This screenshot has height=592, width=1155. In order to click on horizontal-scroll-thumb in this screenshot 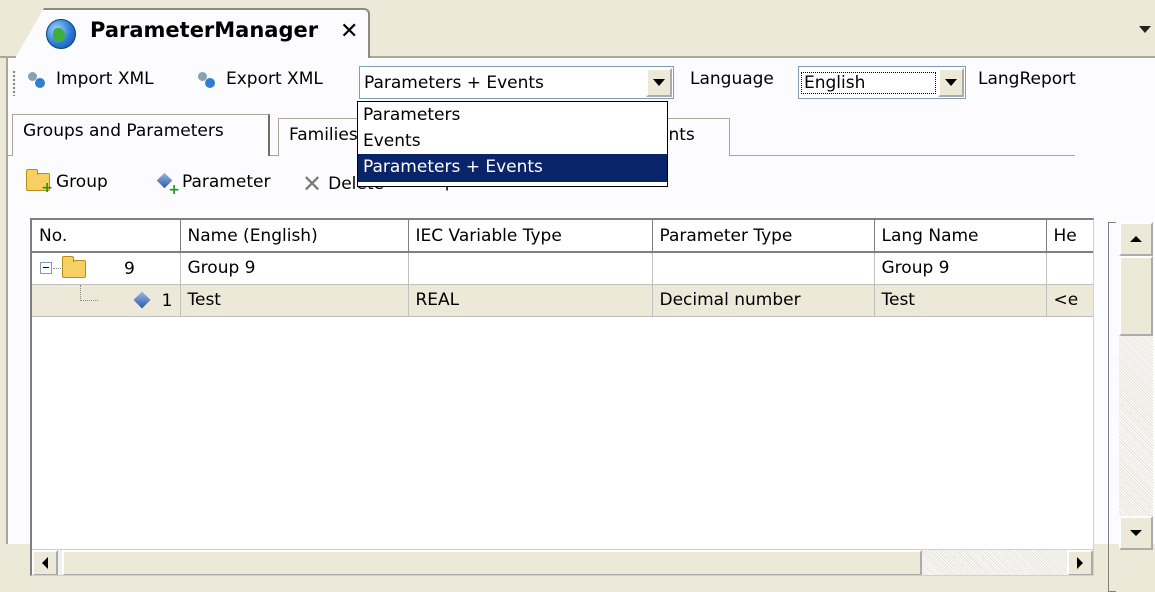, I will do `click(492, 562)`.